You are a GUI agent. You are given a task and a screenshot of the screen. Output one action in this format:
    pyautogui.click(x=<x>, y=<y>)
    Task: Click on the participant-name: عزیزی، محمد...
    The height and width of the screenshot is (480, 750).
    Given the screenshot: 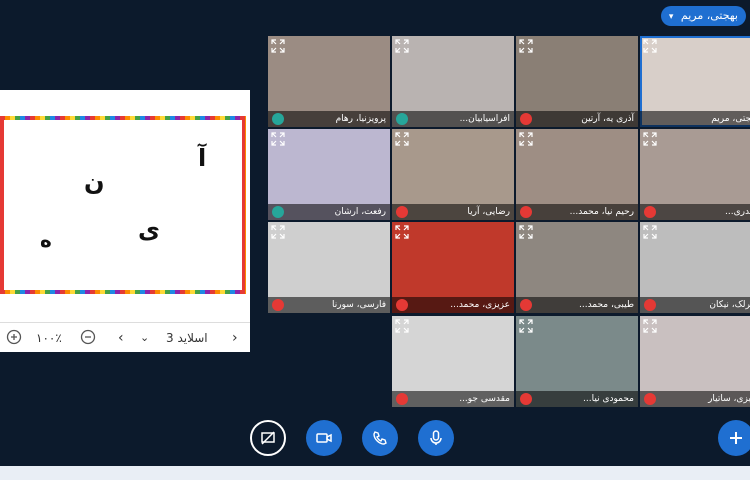 What is the action you would take?
    pyautogui.click(x=453, y=305)
    